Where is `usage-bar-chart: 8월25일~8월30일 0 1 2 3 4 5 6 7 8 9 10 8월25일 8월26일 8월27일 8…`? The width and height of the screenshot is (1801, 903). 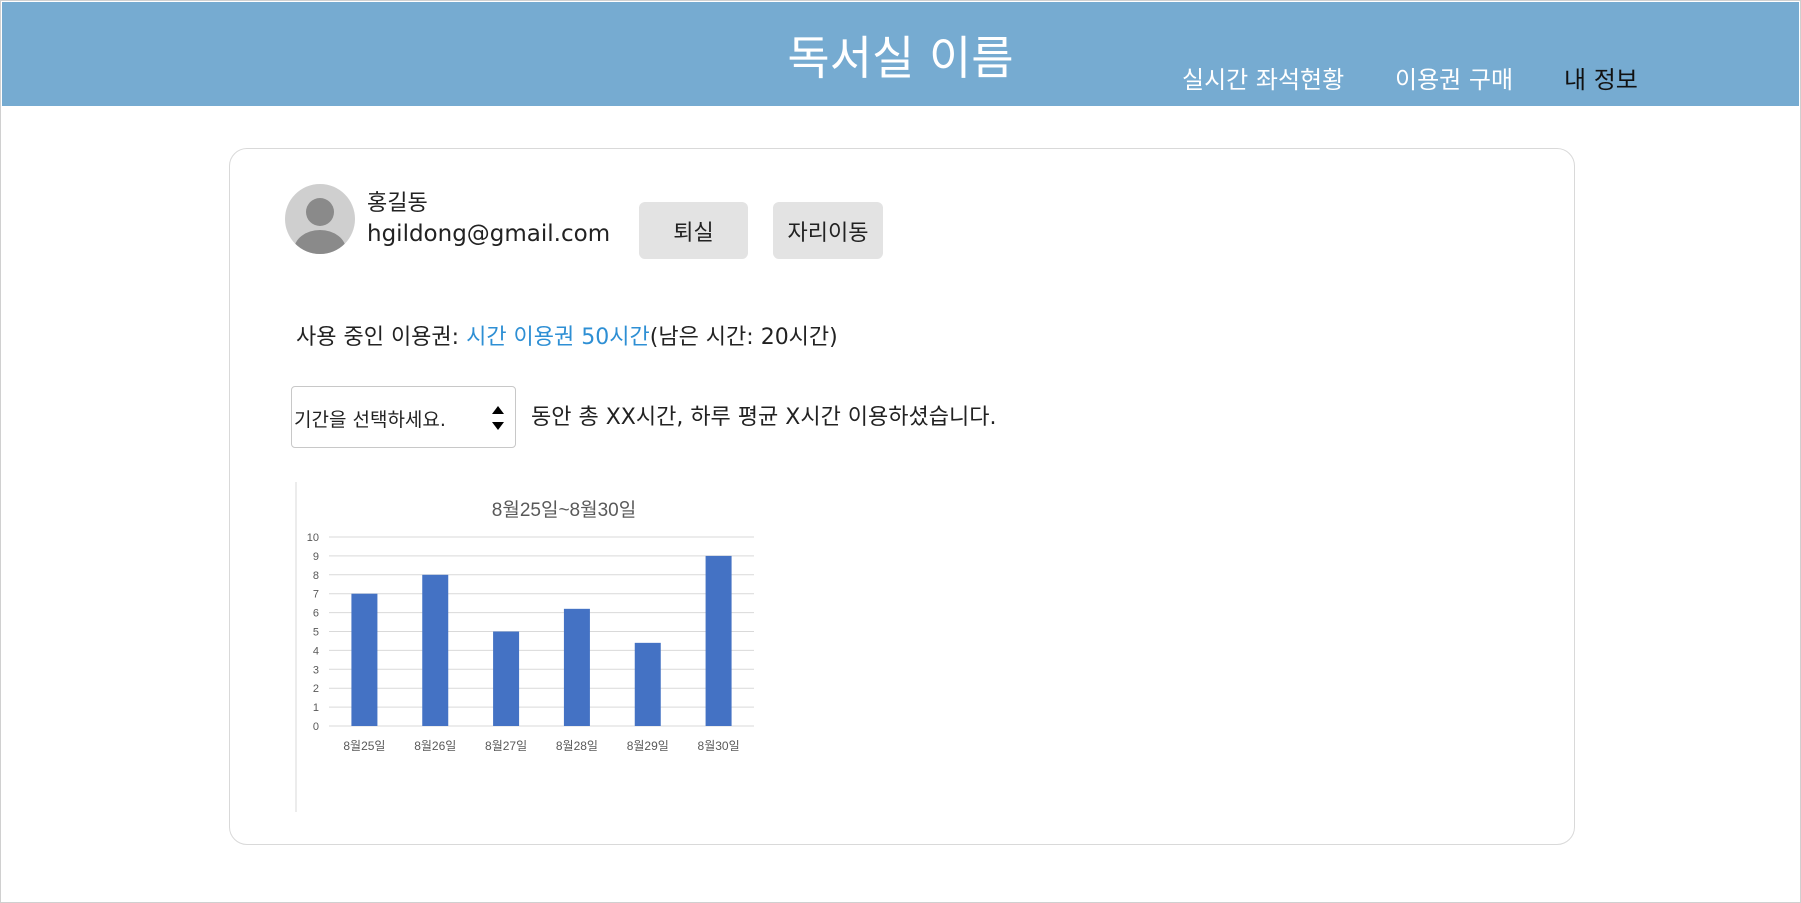 usage-bar-chart: 8월25일~8월30일 0 1 2 3 4 5 6 7 8 9 10 8월25일 8월26일 8월27일 8… is located at coordinates (524, 647).